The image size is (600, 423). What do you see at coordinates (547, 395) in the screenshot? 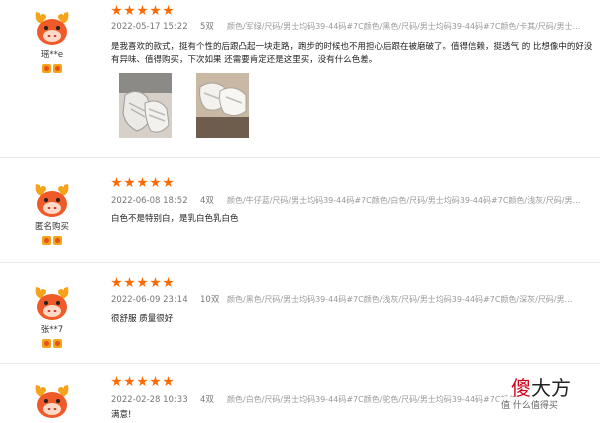
I see `site-watermark: 傻大方 值 什么值得买` at bounding box center [547, 395].